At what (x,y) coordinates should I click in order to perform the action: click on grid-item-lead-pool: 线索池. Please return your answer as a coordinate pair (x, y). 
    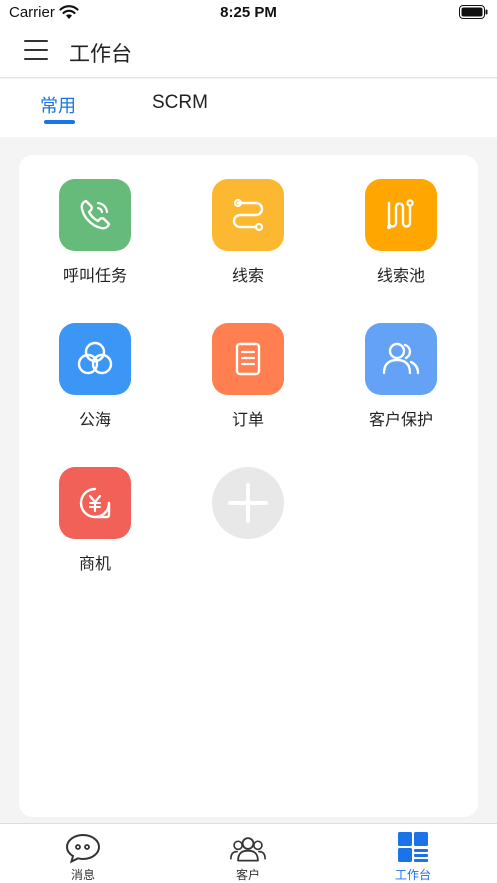
    Looking at the image, I should click on (401, 239).